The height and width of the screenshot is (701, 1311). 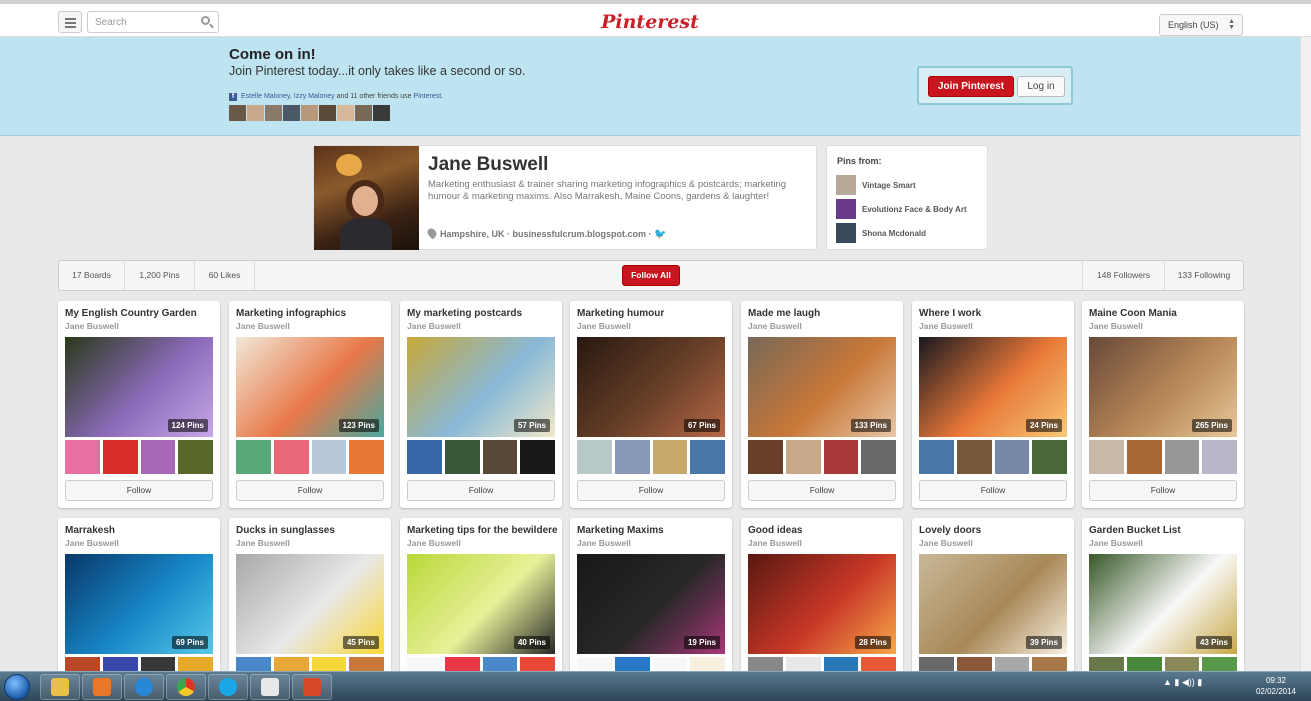 What do you see at coordinates (1203, 275) in the screenshot?
I see `following-count-tab: 133 Following` at bounding box center [1203, 275].